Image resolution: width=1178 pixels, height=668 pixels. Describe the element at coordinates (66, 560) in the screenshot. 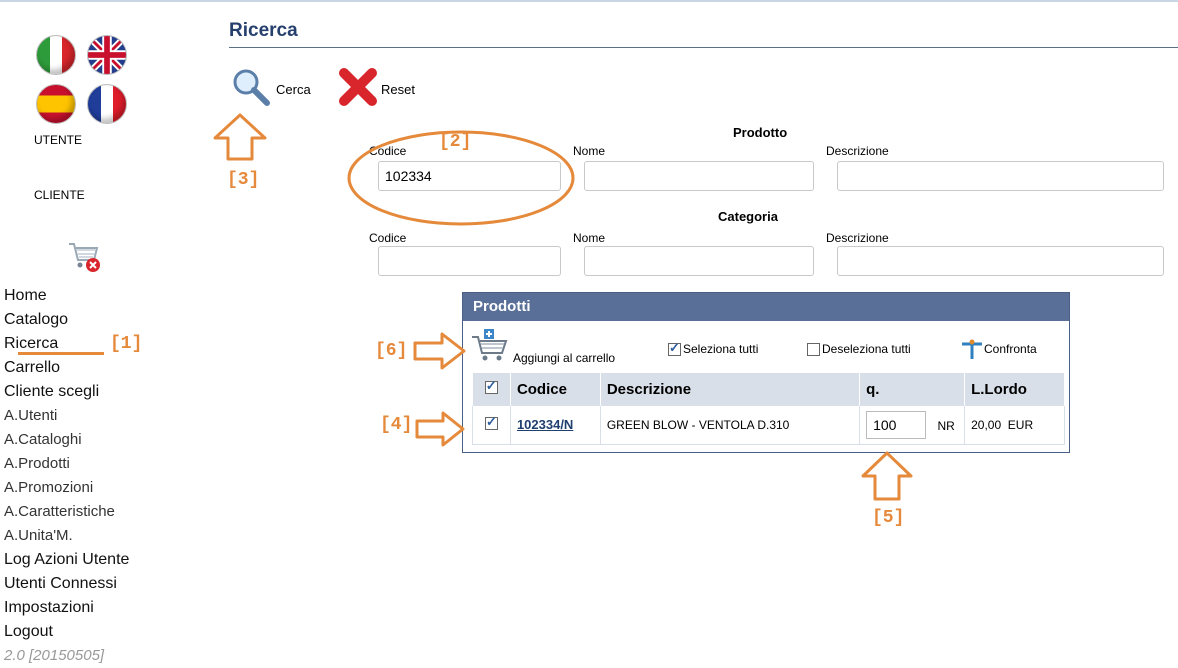

I see `nav-item-log-azioni: Log Azioni Utente` at that location.